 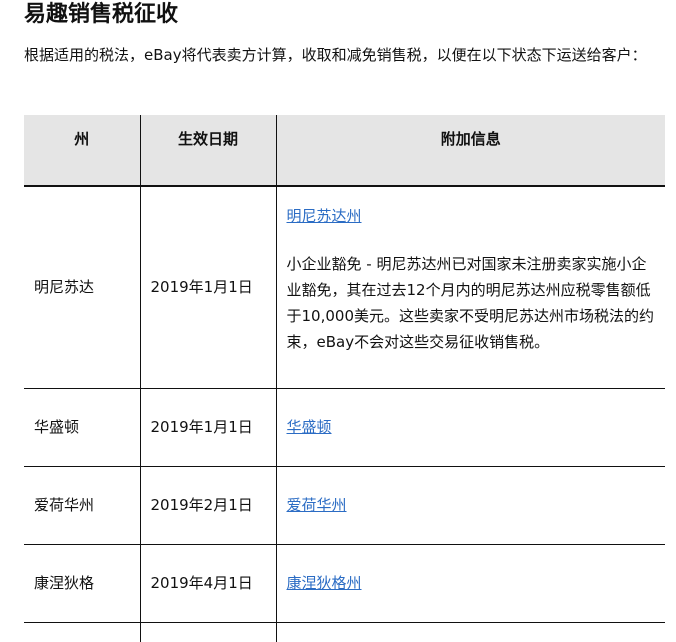 I want to click on state-cell: 明尼苏达, so click(x=82, y=287).